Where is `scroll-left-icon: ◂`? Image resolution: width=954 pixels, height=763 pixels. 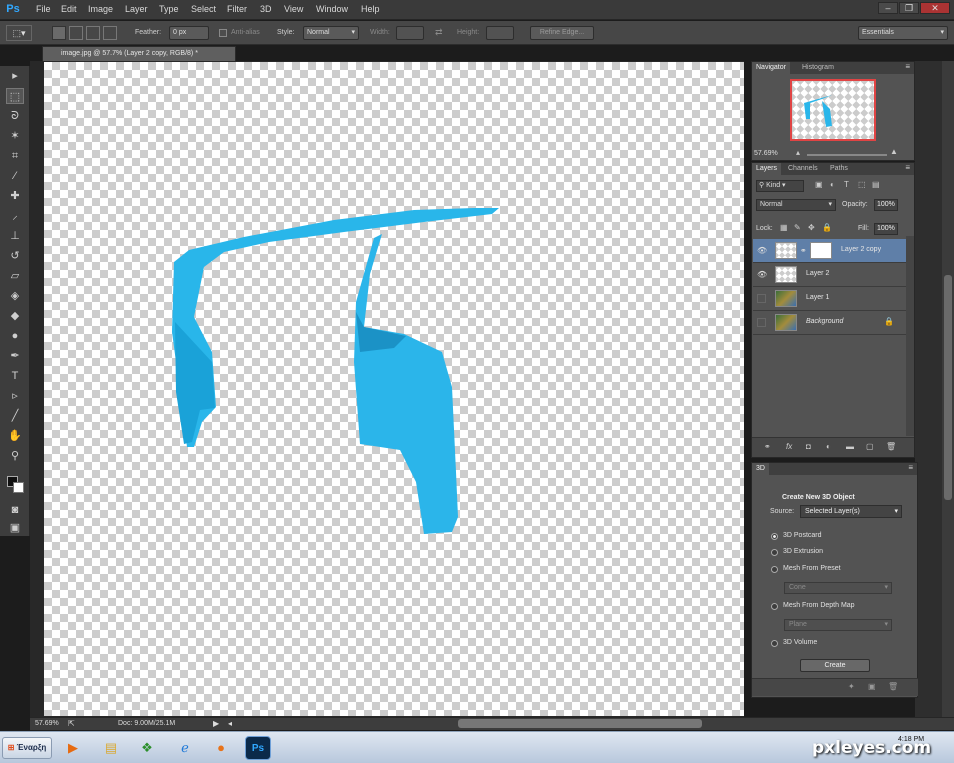 scroll-left-icon: ◂ is located at coordinates (230, 723).